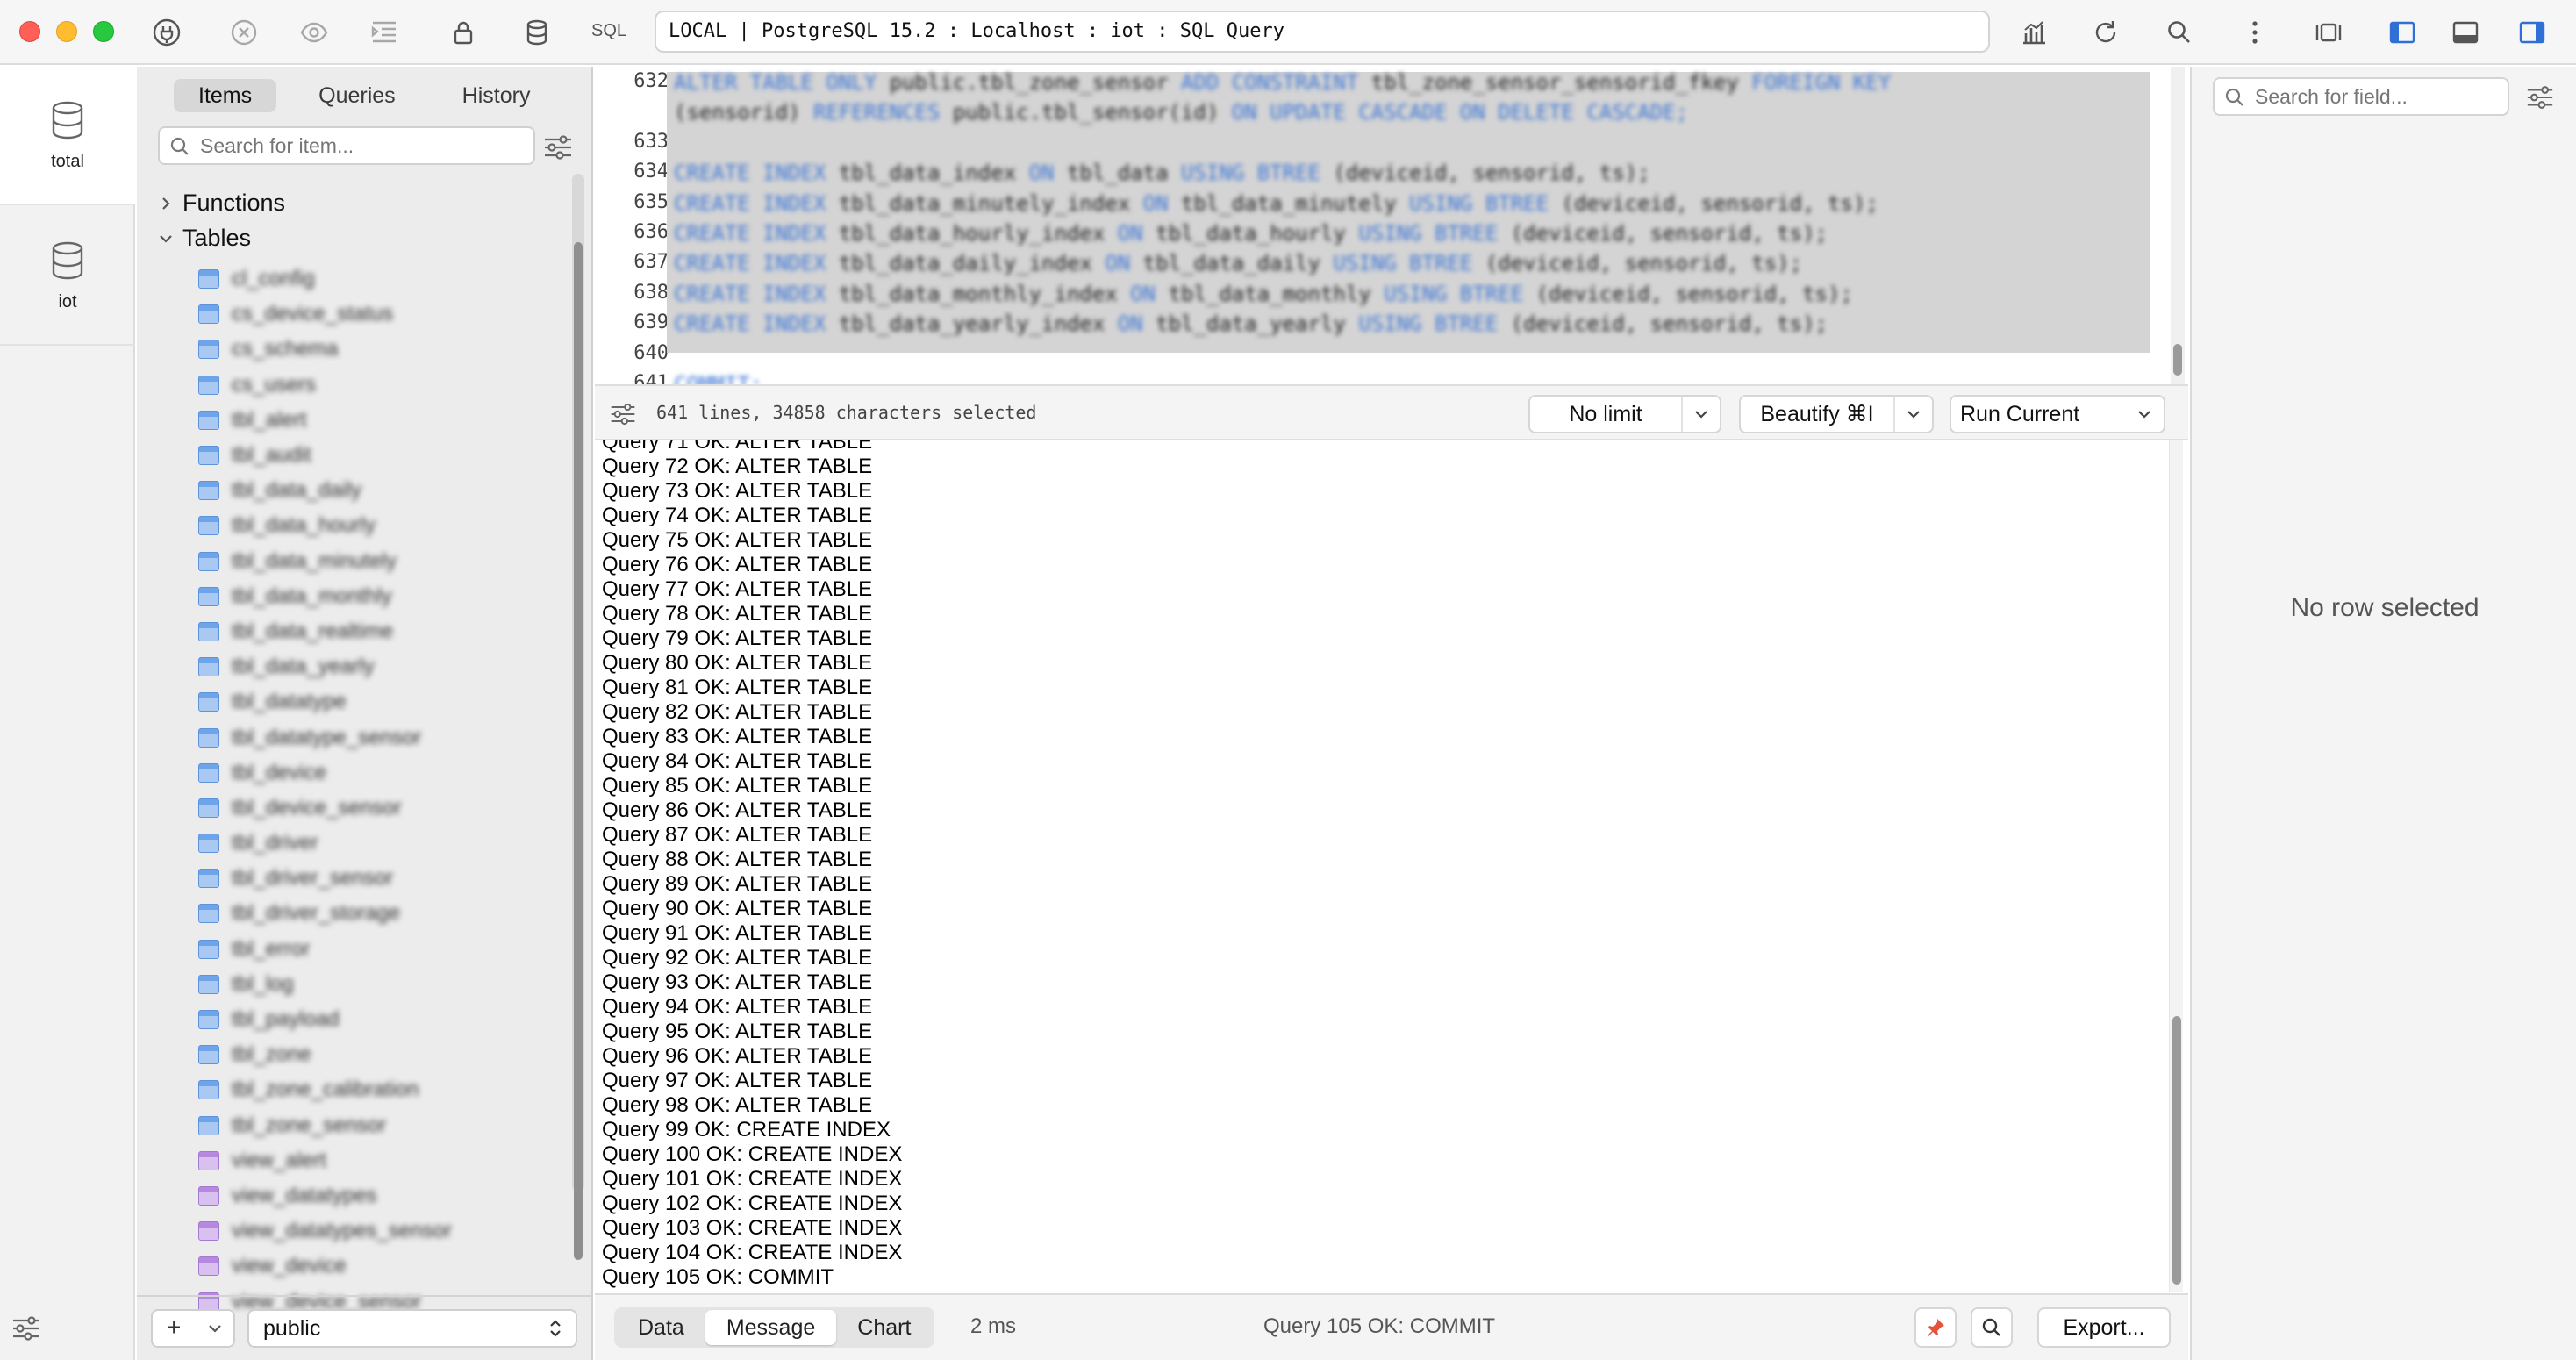 The width and height of the screenshot is (2576, 1360). What do you see at coordinates (244, 32) in the screenshot?
I see `disconnect-button` at bounding box center [244, 32].